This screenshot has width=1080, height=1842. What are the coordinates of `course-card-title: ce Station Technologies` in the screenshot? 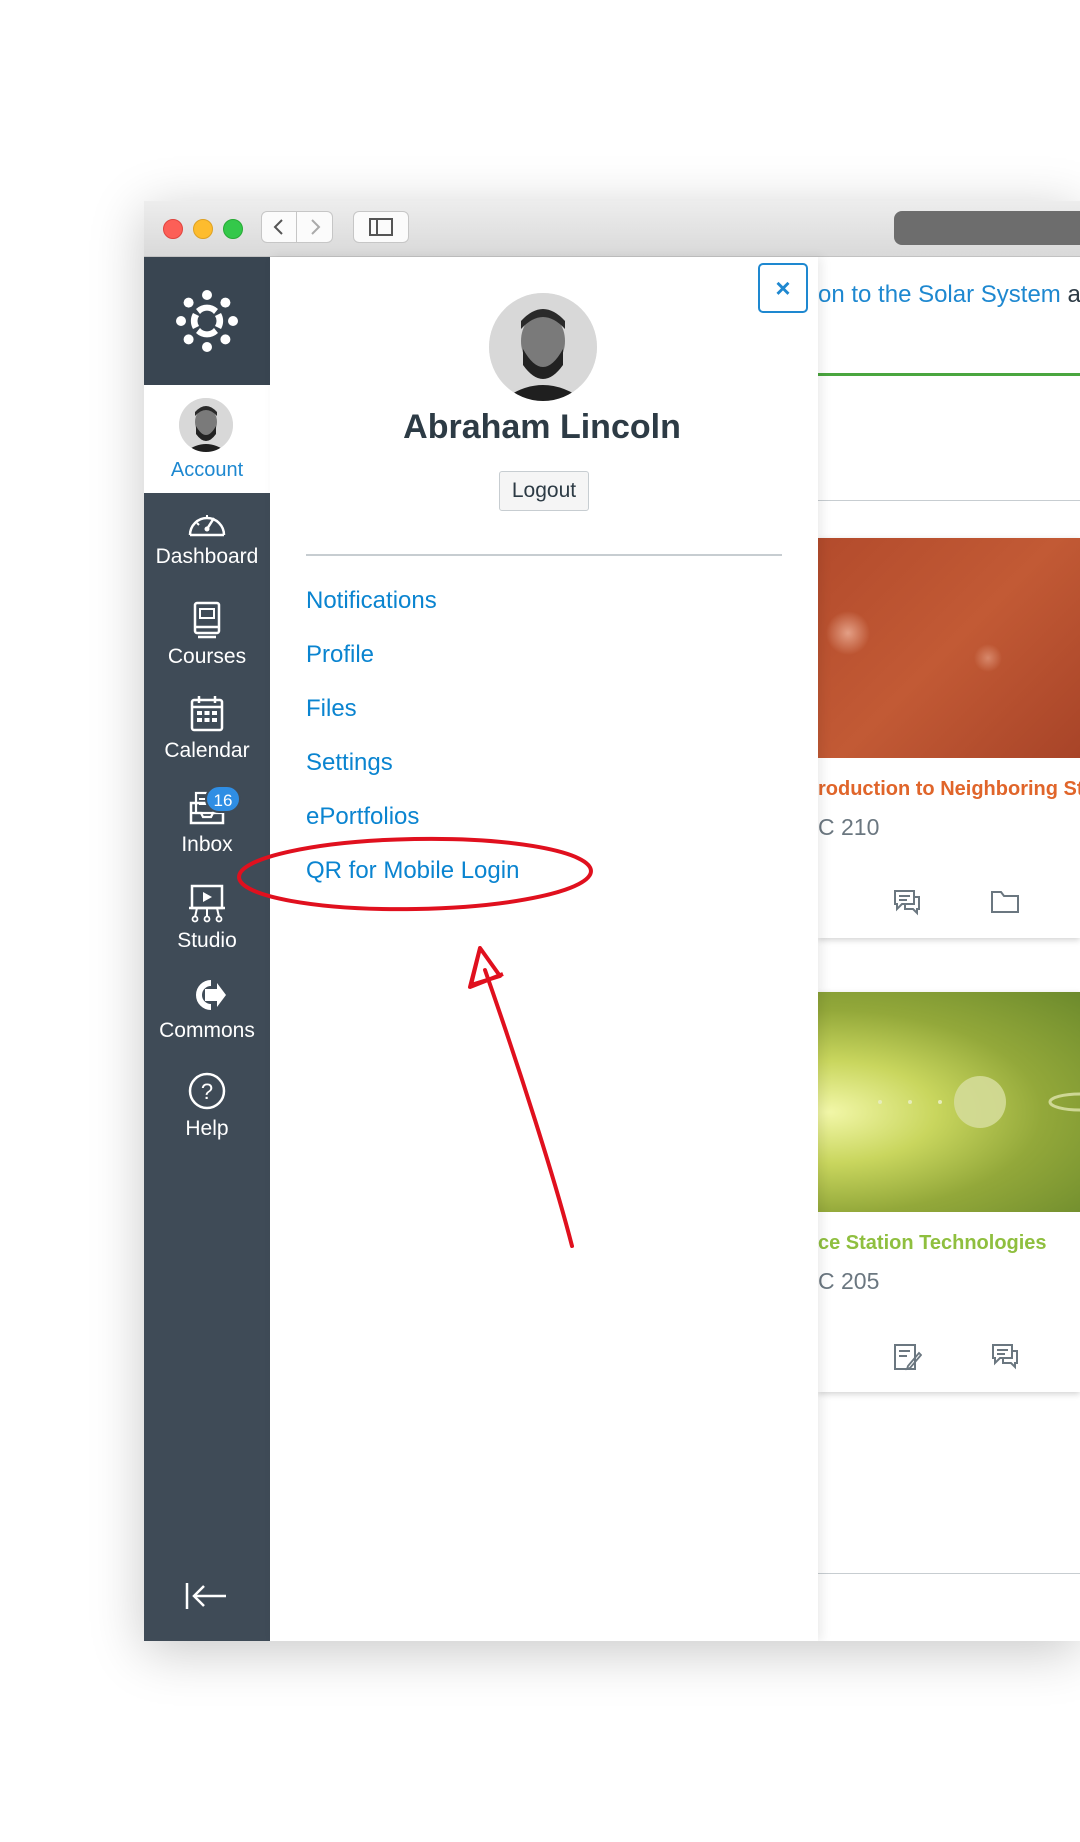 It's located at (932, 1243).